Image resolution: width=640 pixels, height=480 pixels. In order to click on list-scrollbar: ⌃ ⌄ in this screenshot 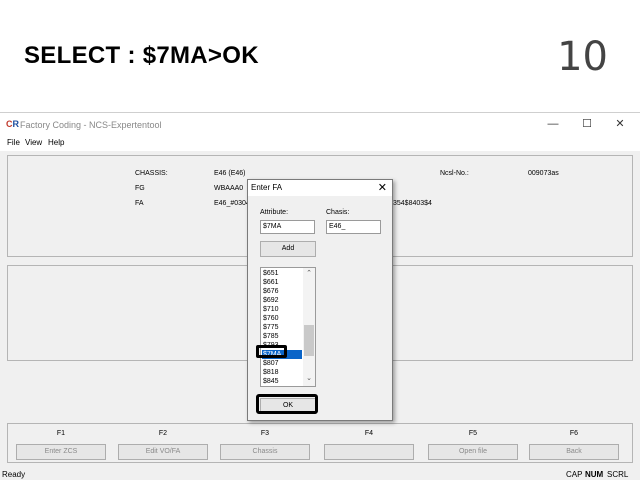, I will do `click(309, 327)`.